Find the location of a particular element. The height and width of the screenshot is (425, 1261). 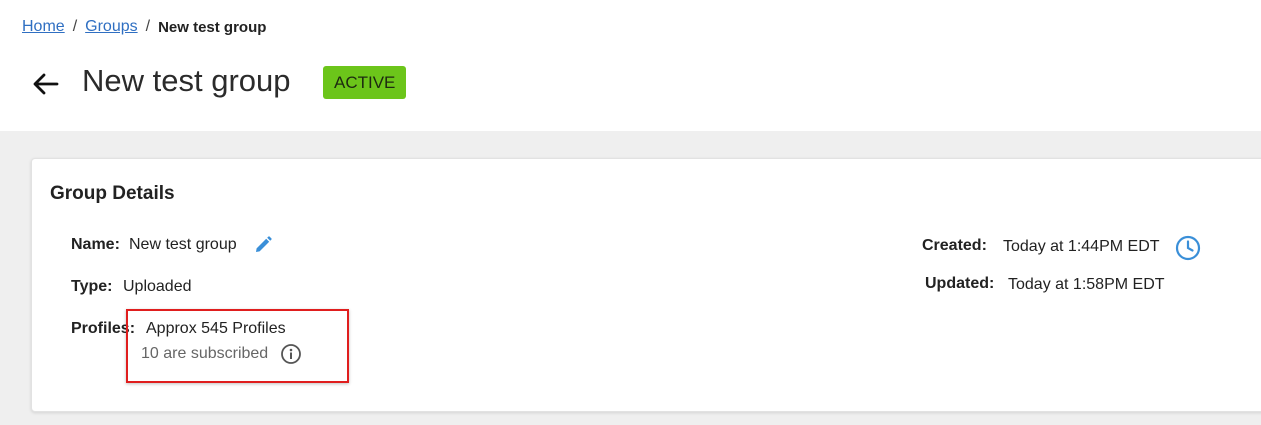

breadcrumb: Home / Groups / New test group is located at coordinates (144, 27).